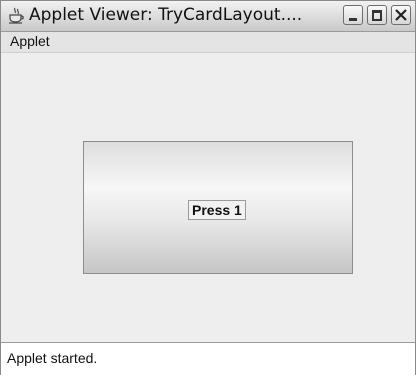 This screenshot has width=416, height=375. What do you see at coordinates (30, 41) in the screenshot?
I see `menu-applet: Applet` at bounding box center [30, 41].